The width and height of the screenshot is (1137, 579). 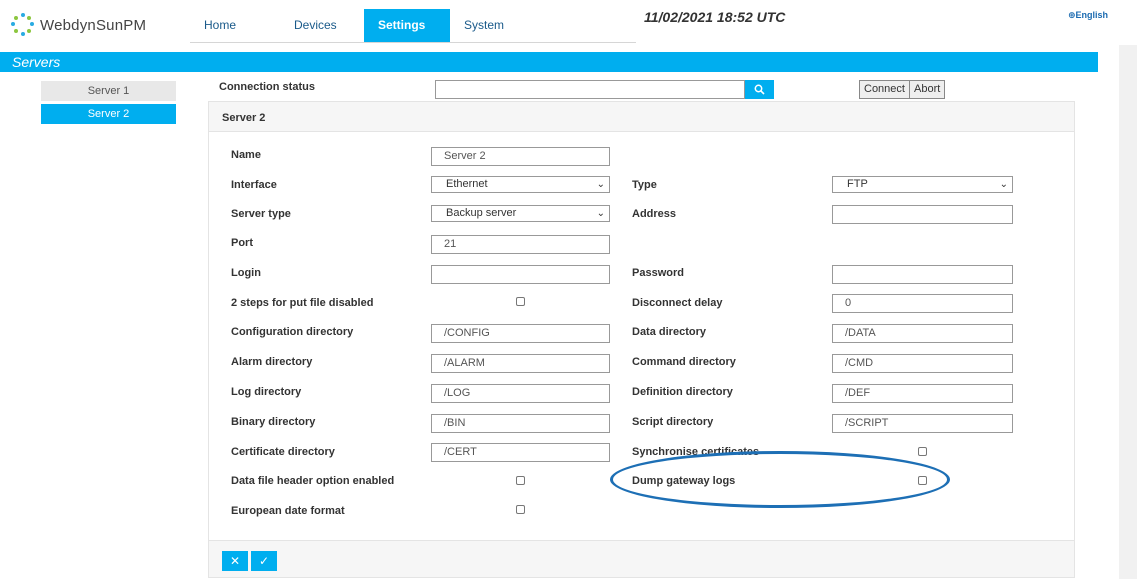 I want to click on data-dir-input: /DATA, so click(x=922, y=333).